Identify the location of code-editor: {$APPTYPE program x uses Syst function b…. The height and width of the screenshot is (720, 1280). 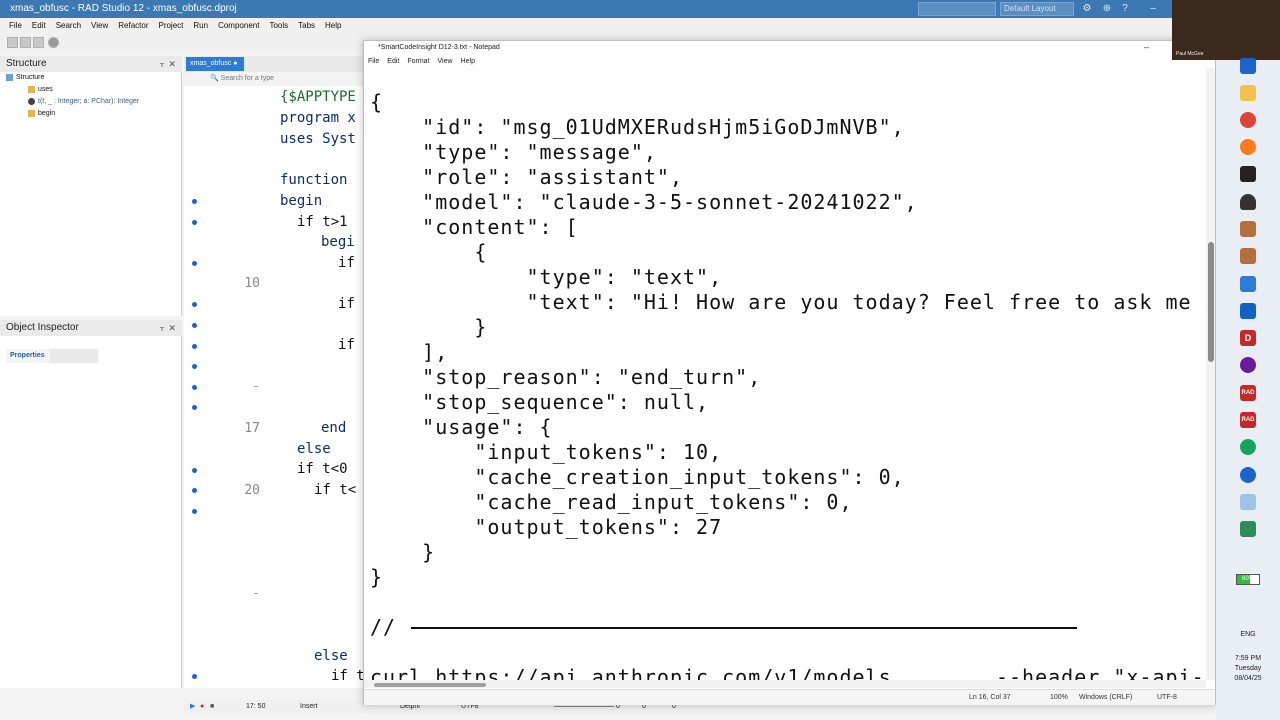
(319, 387).